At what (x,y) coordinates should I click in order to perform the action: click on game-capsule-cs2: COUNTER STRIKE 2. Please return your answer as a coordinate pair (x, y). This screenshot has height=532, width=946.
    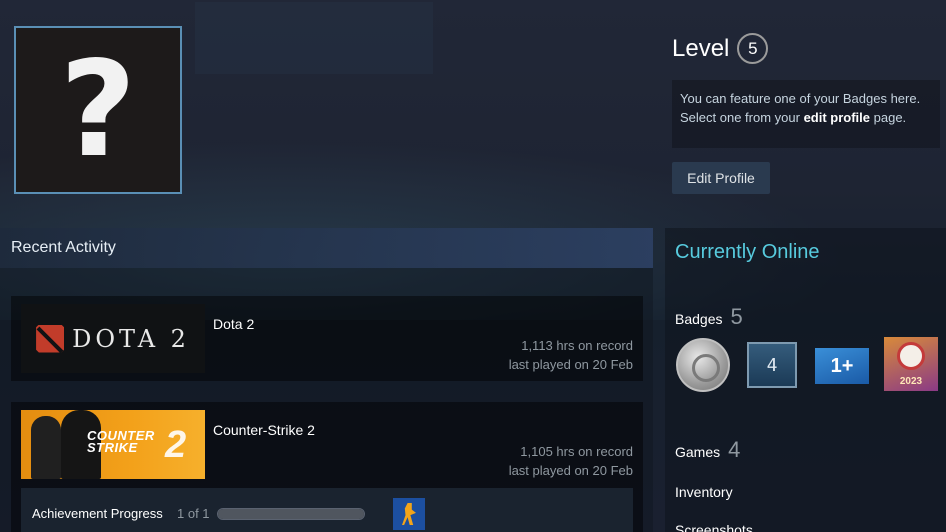
    Looking at the image, I should click on (113, 444).